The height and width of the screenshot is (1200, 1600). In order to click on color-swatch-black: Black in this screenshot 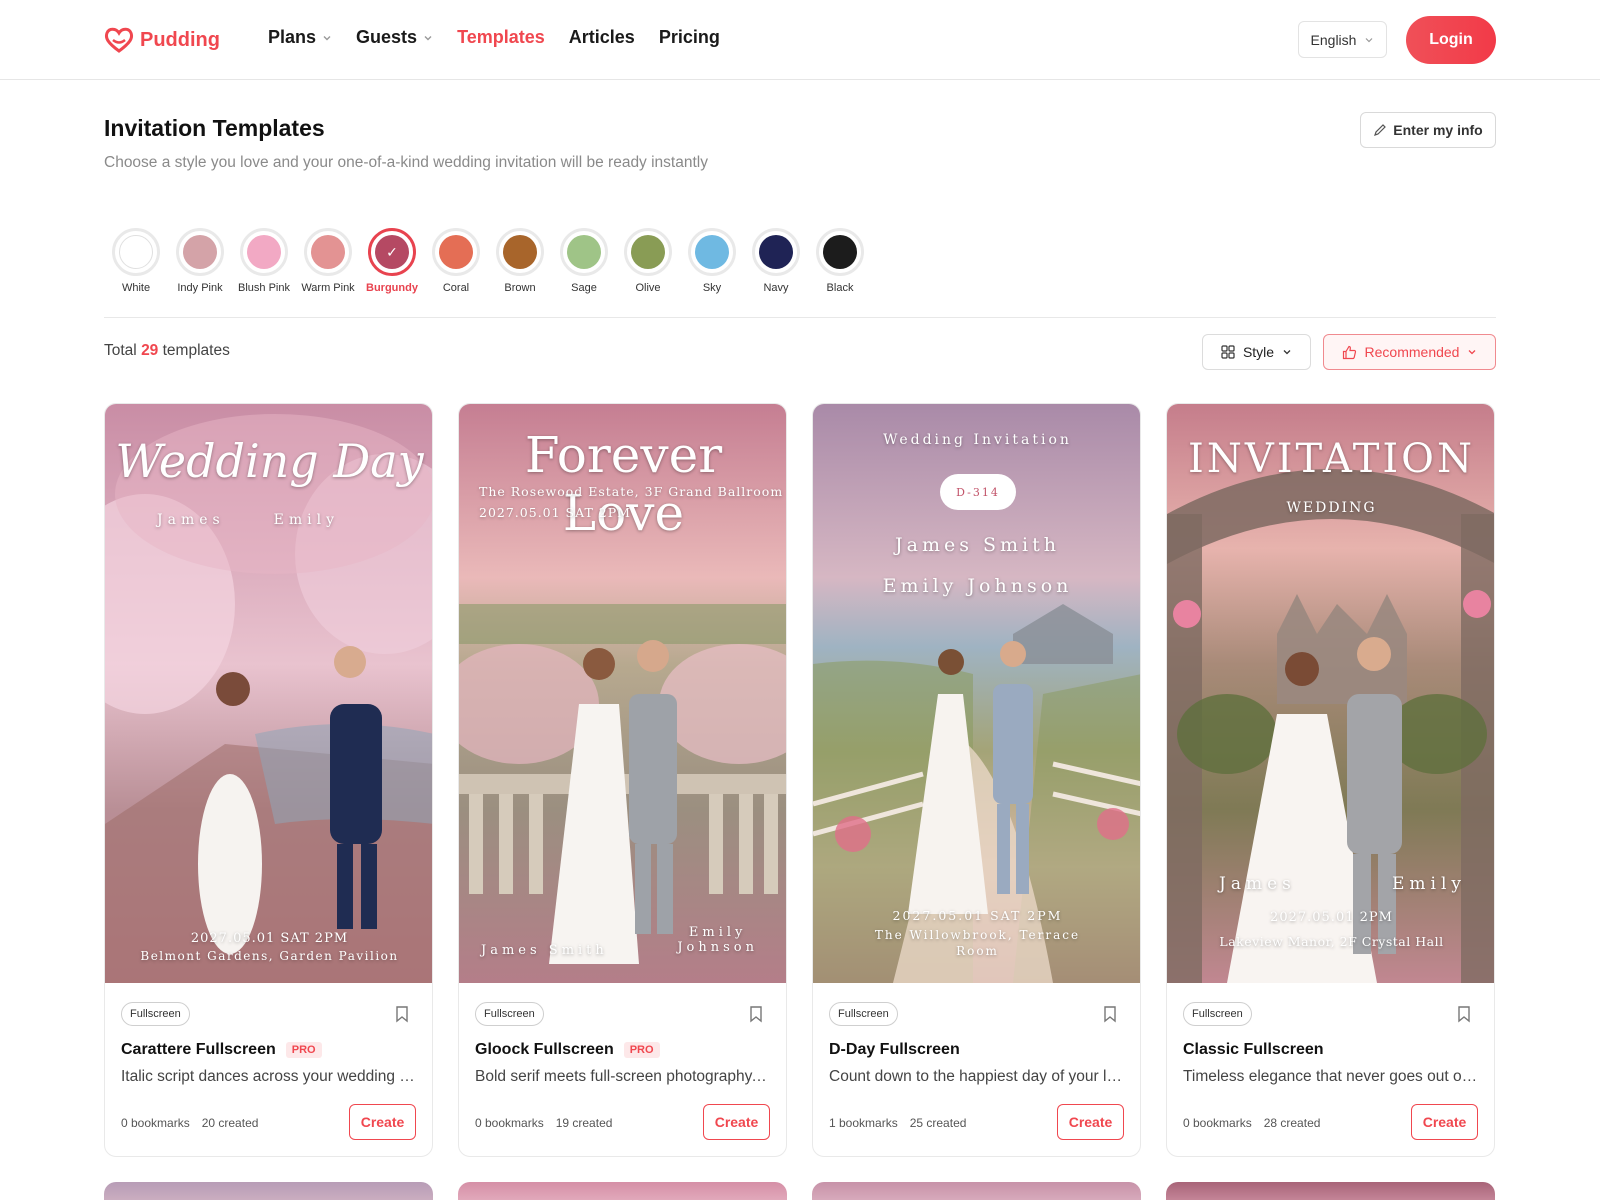, I will do `click(840, 261)`.